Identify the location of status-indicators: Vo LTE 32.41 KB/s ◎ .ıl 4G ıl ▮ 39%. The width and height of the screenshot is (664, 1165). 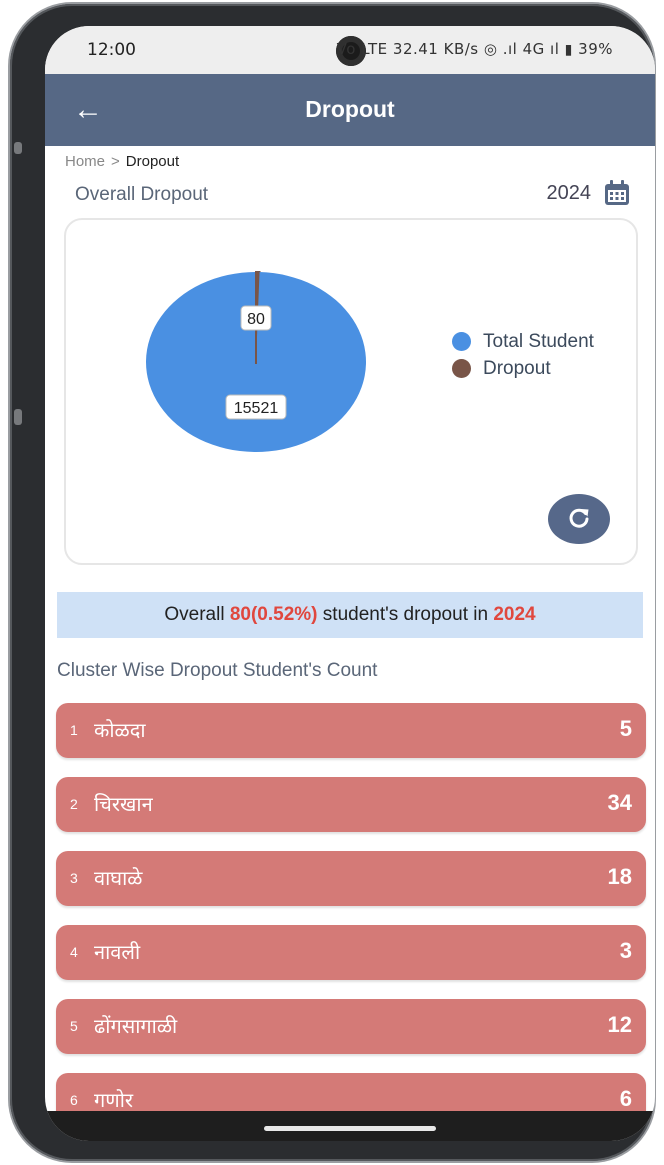
(475, 49).